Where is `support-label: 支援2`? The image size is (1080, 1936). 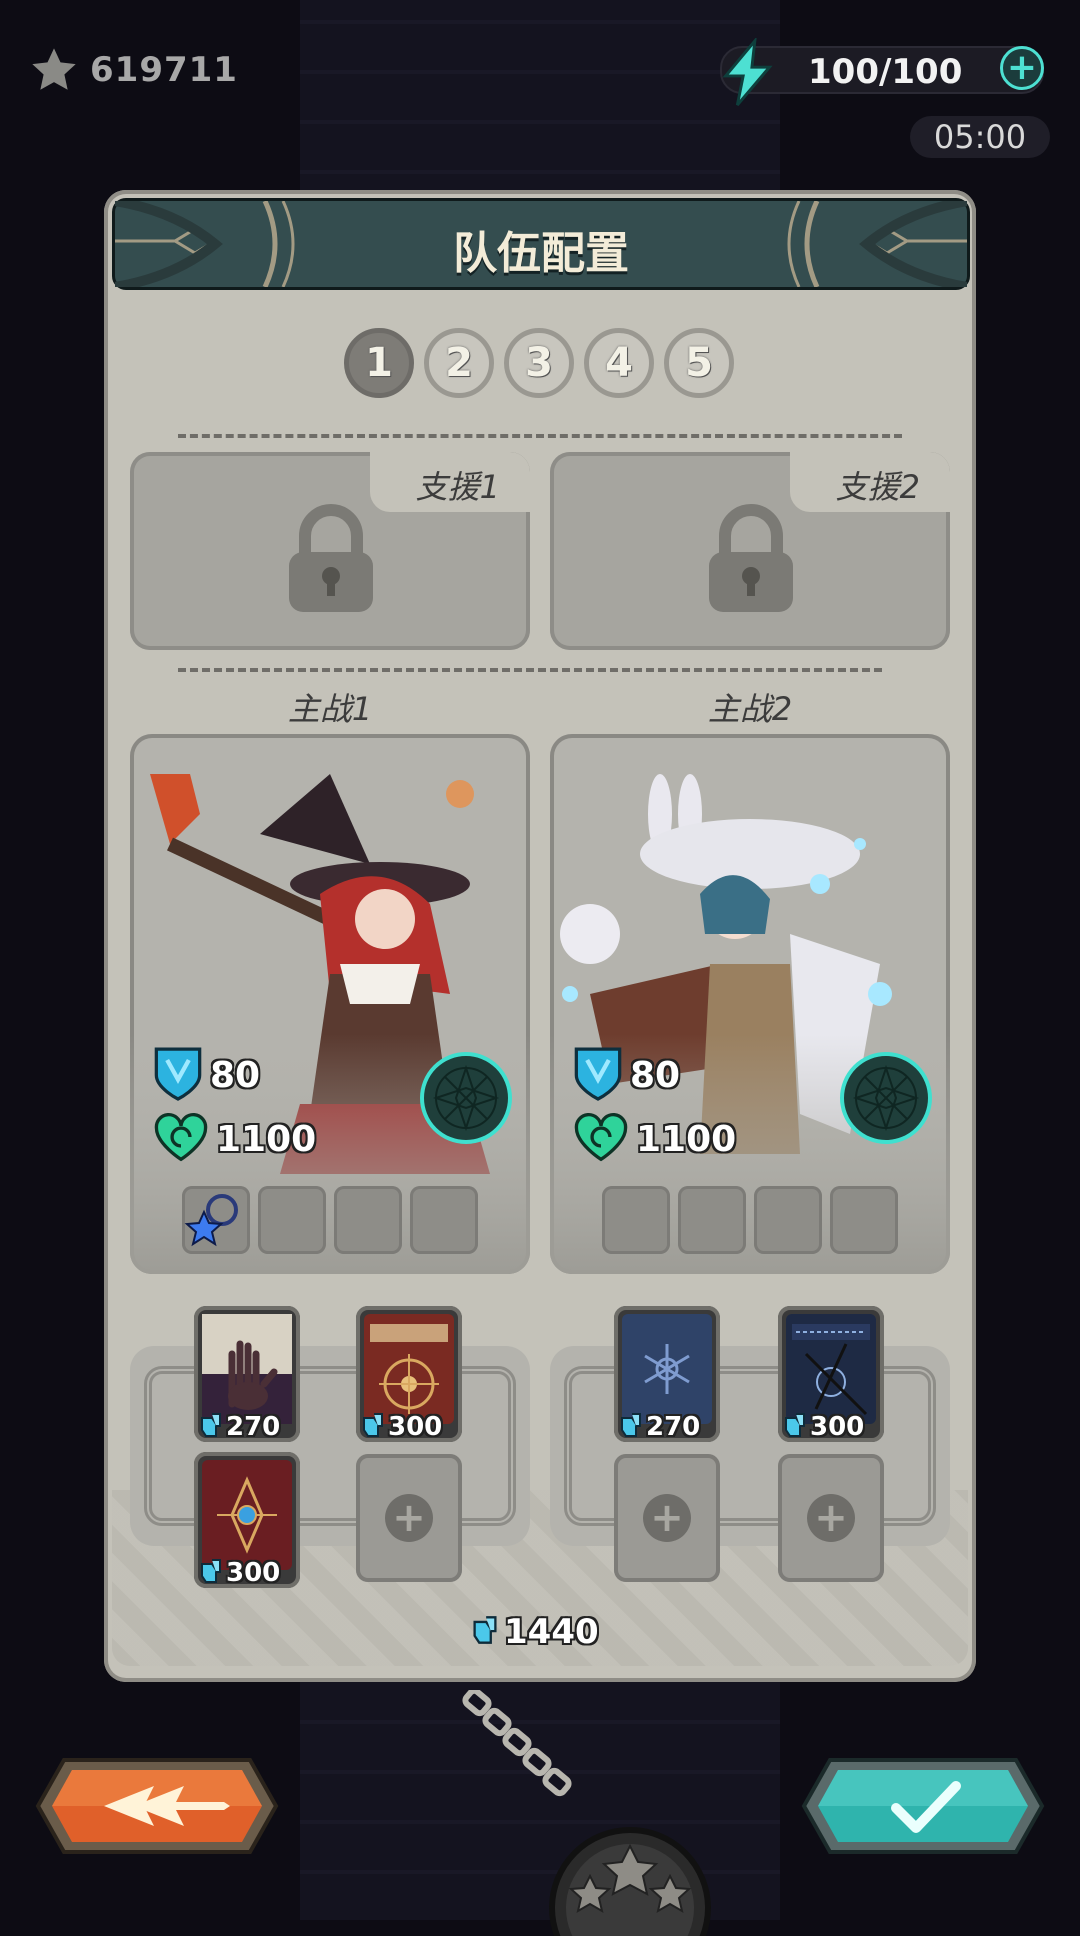
support-label: 支援2 is located at coordinates (877, 487).